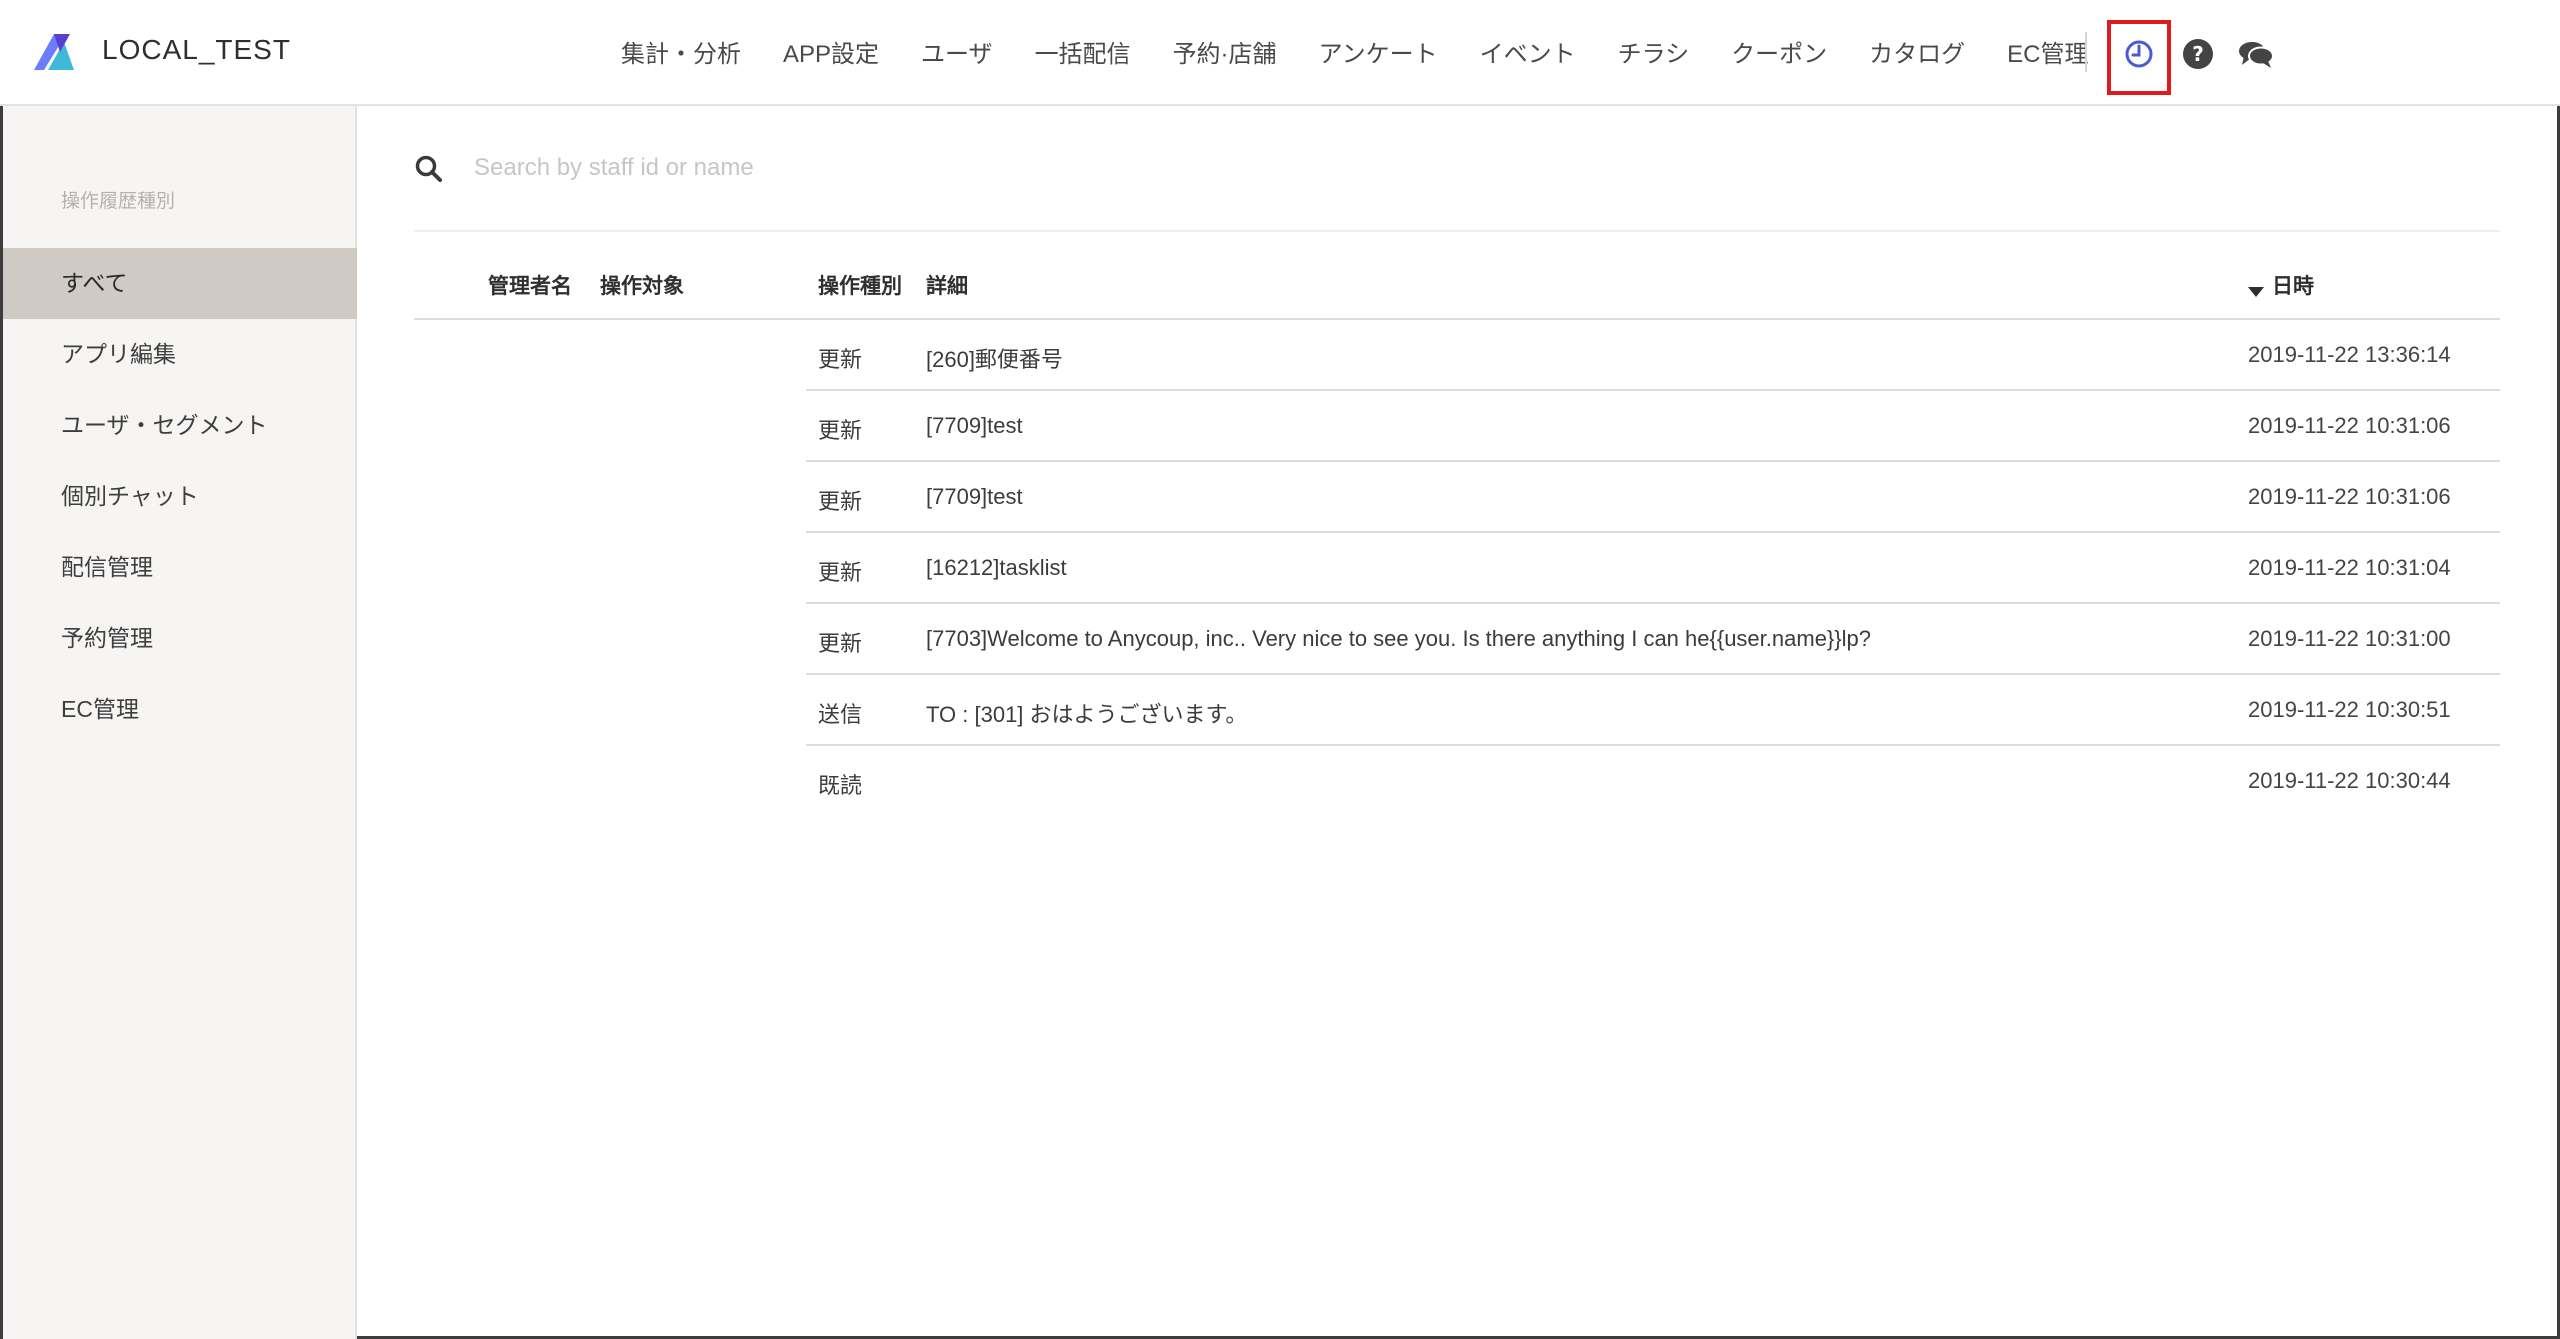  Describe the element at coordinates (428, 168) in the screenshot. I see `search-icon` at that location.